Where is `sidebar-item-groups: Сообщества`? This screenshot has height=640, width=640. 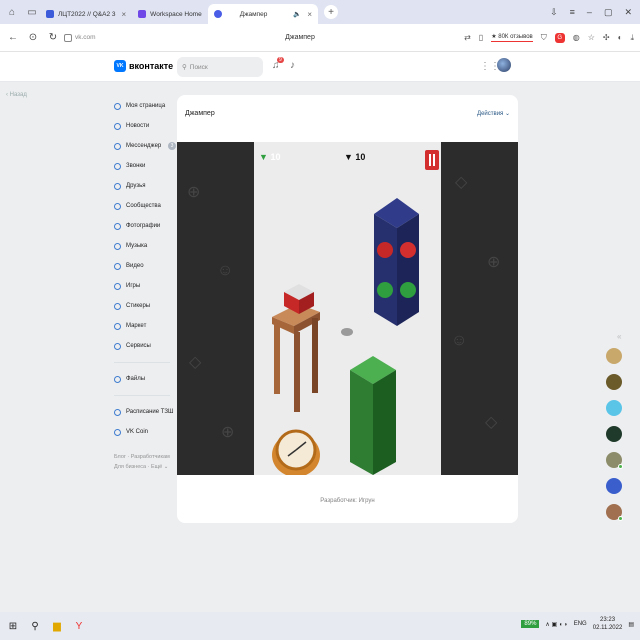 sidebar-item-groups: Сообщества is located at coordinates (145, 206).